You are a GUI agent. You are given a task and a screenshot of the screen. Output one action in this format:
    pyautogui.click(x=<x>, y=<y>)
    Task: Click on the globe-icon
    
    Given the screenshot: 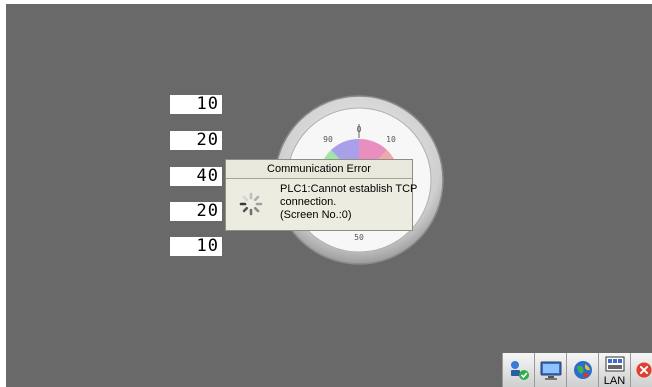 What is the action you would take?
    pyautogui.click(x=582, y=370)
    